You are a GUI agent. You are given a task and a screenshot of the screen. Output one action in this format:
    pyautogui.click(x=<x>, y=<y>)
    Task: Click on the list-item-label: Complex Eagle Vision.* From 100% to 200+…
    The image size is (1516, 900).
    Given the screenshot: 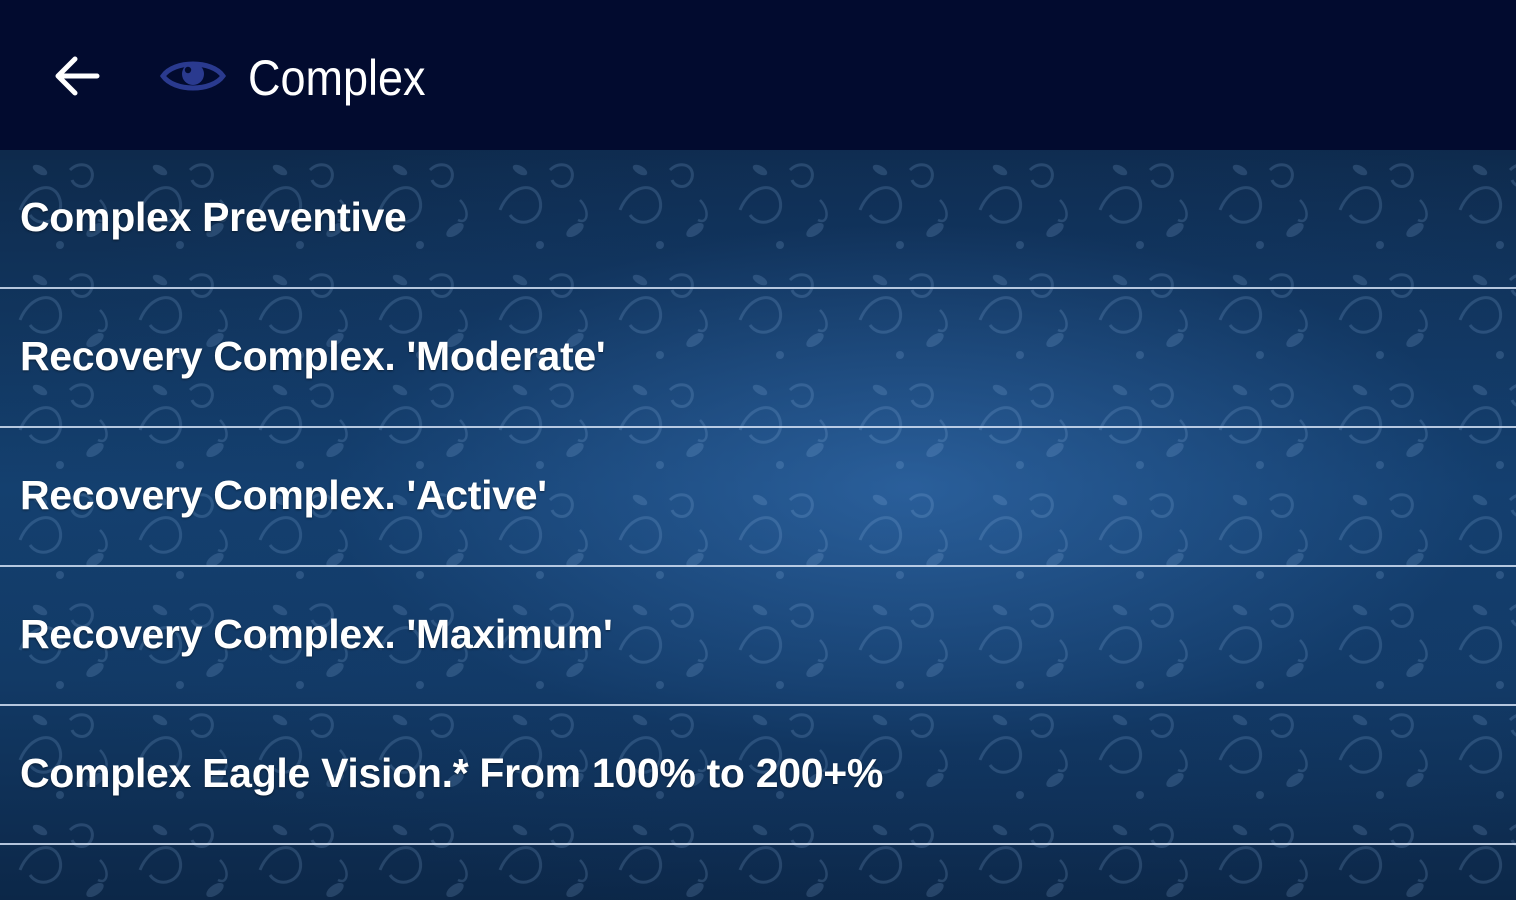 What is the action you would take?
    pyautogui.click(x=452, y=773)
    